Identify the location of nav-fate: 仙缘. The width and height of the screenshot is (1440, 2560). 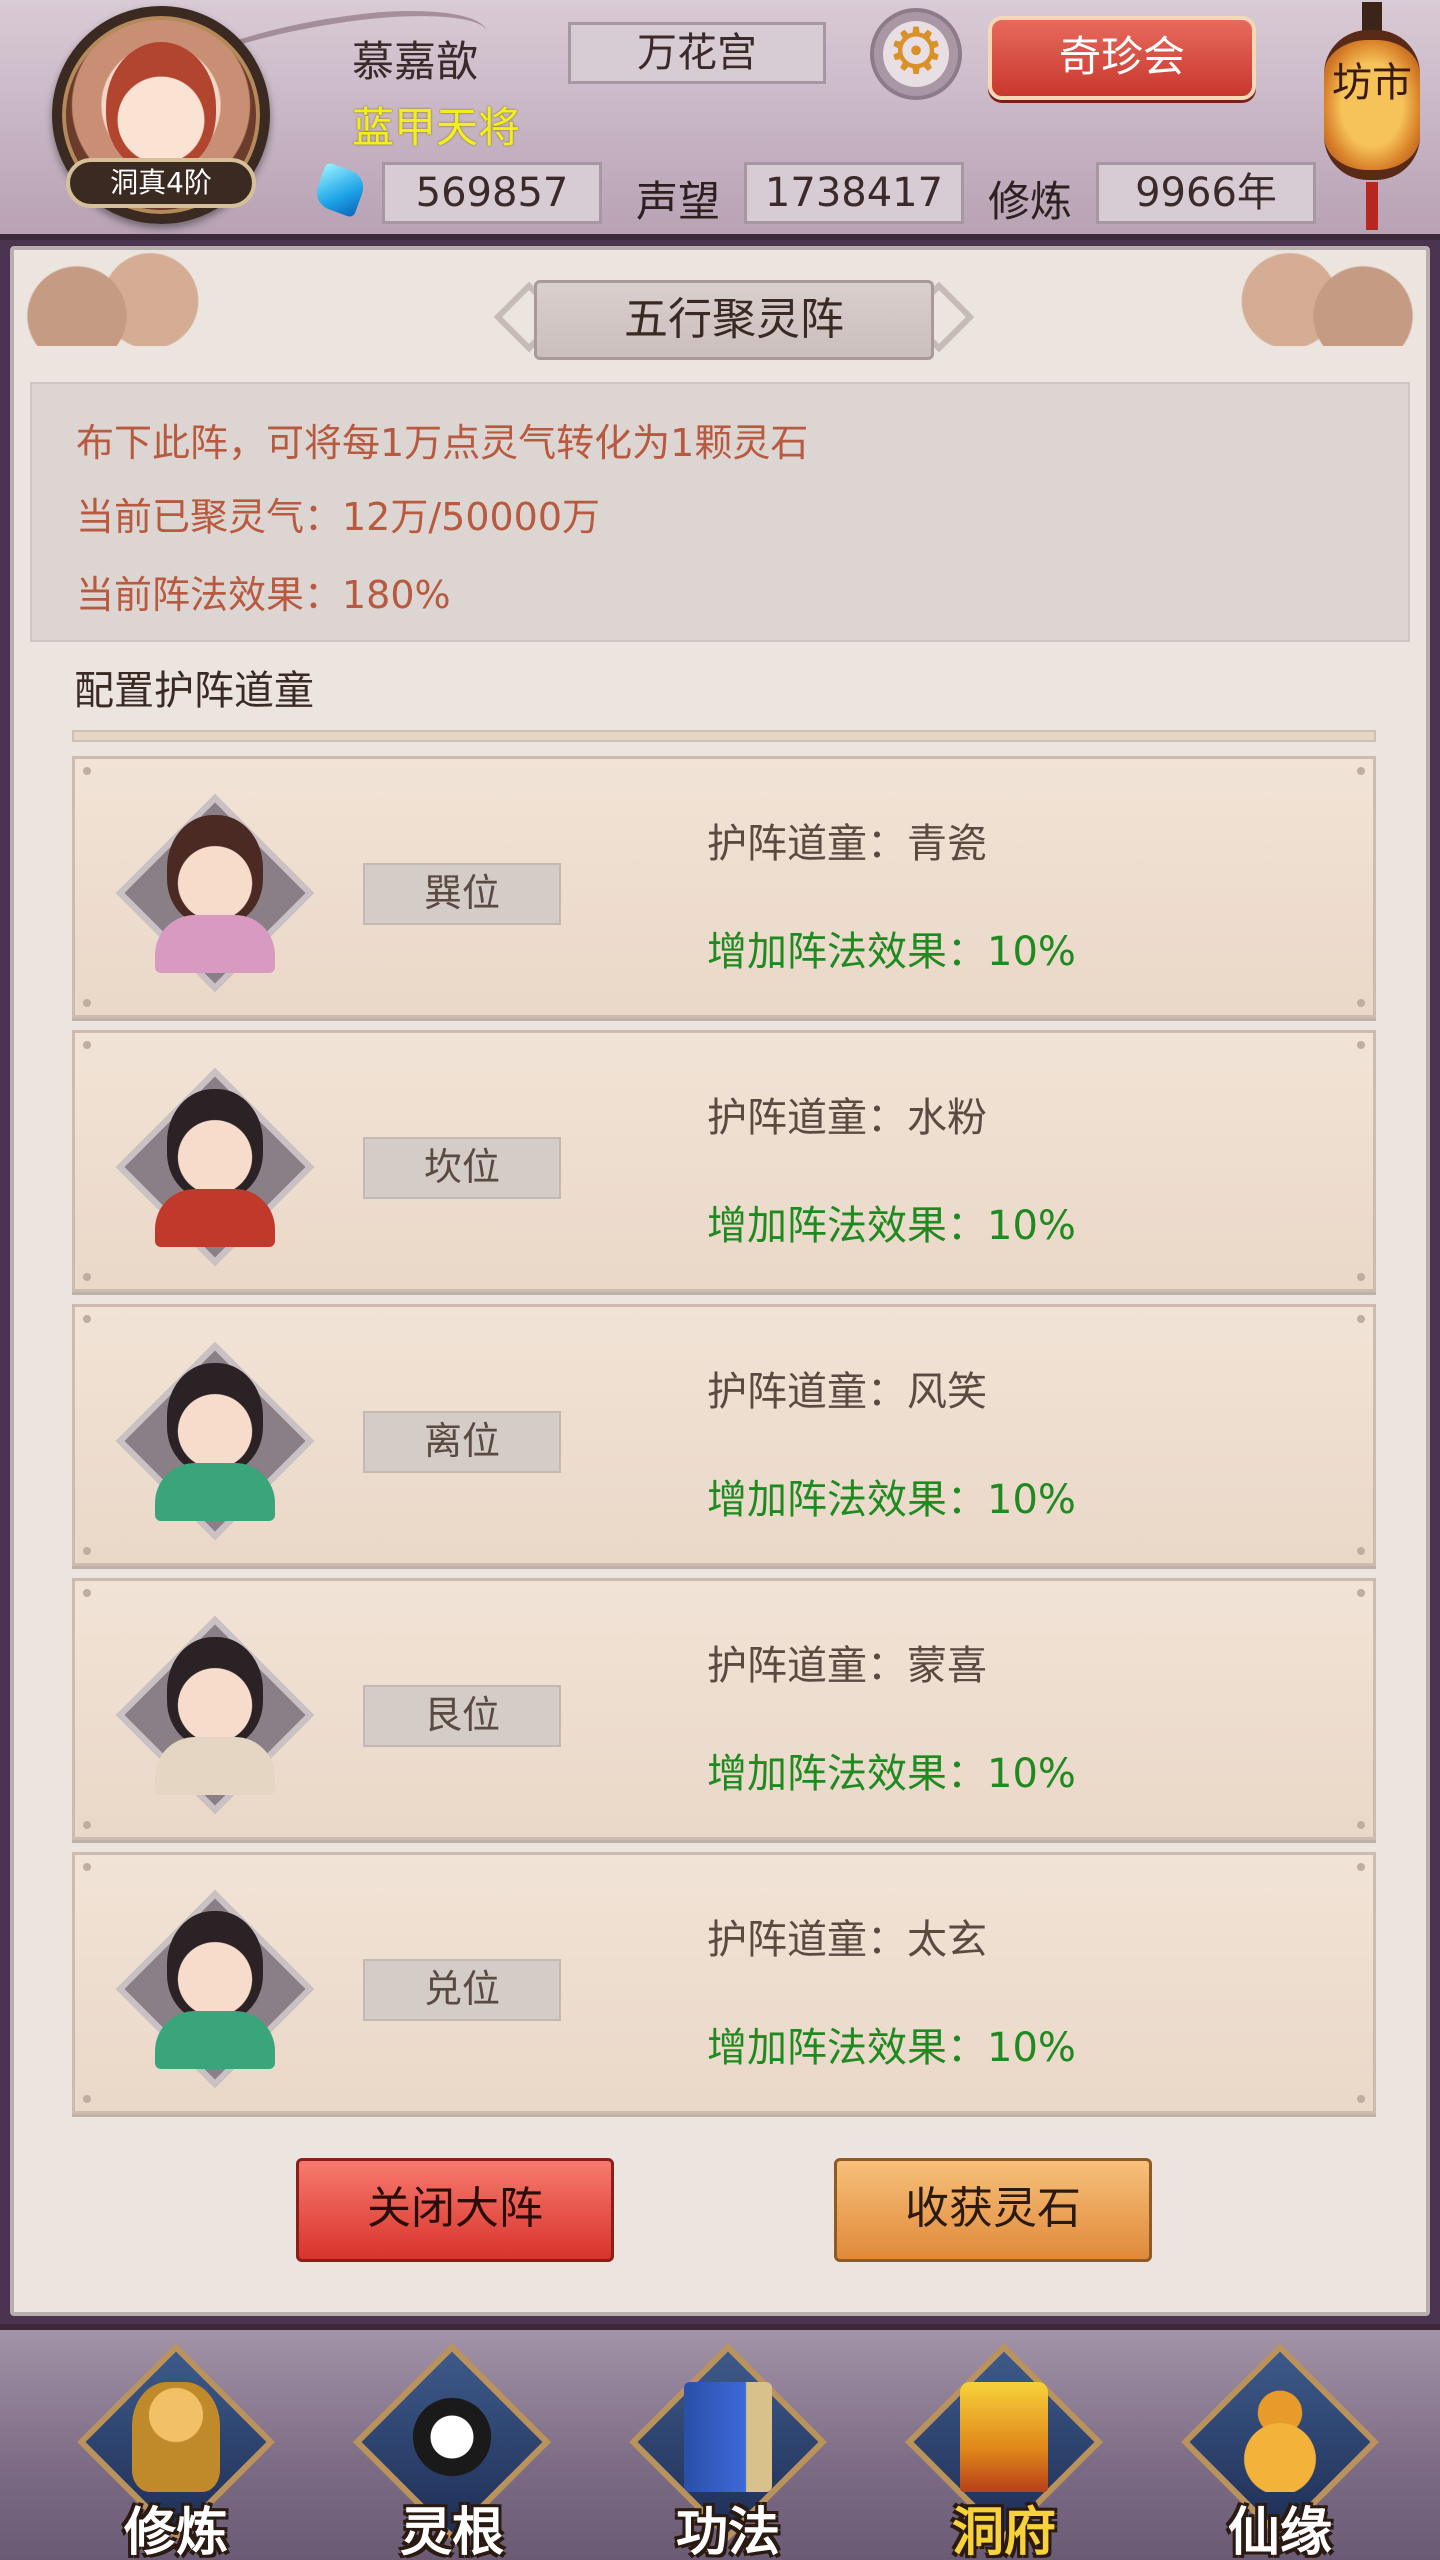
(1280, 2451).